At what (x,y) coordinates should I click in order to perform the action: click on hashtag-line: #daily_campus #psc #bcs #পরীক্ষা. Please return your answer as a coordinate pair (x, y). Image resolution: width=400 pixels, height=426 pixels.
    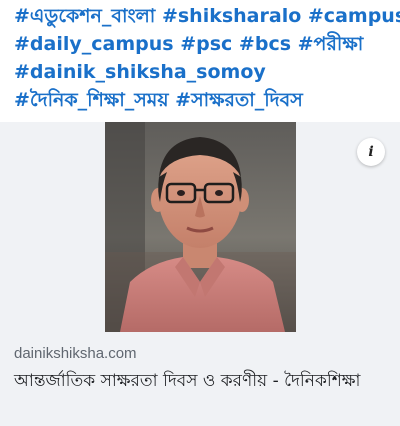
    Looking at the image, I should click on (205, 44).